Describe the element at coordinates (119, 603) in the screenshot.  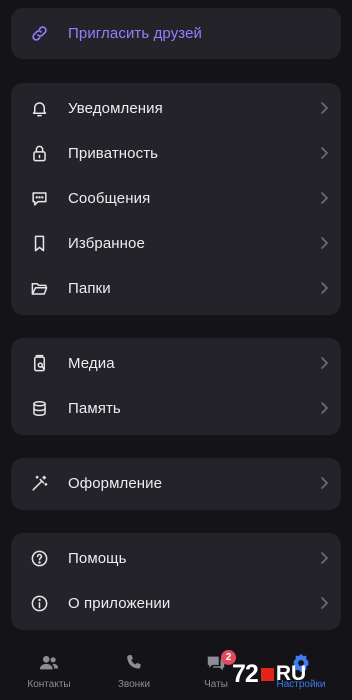
I see `about-label: О приложении` at that location.